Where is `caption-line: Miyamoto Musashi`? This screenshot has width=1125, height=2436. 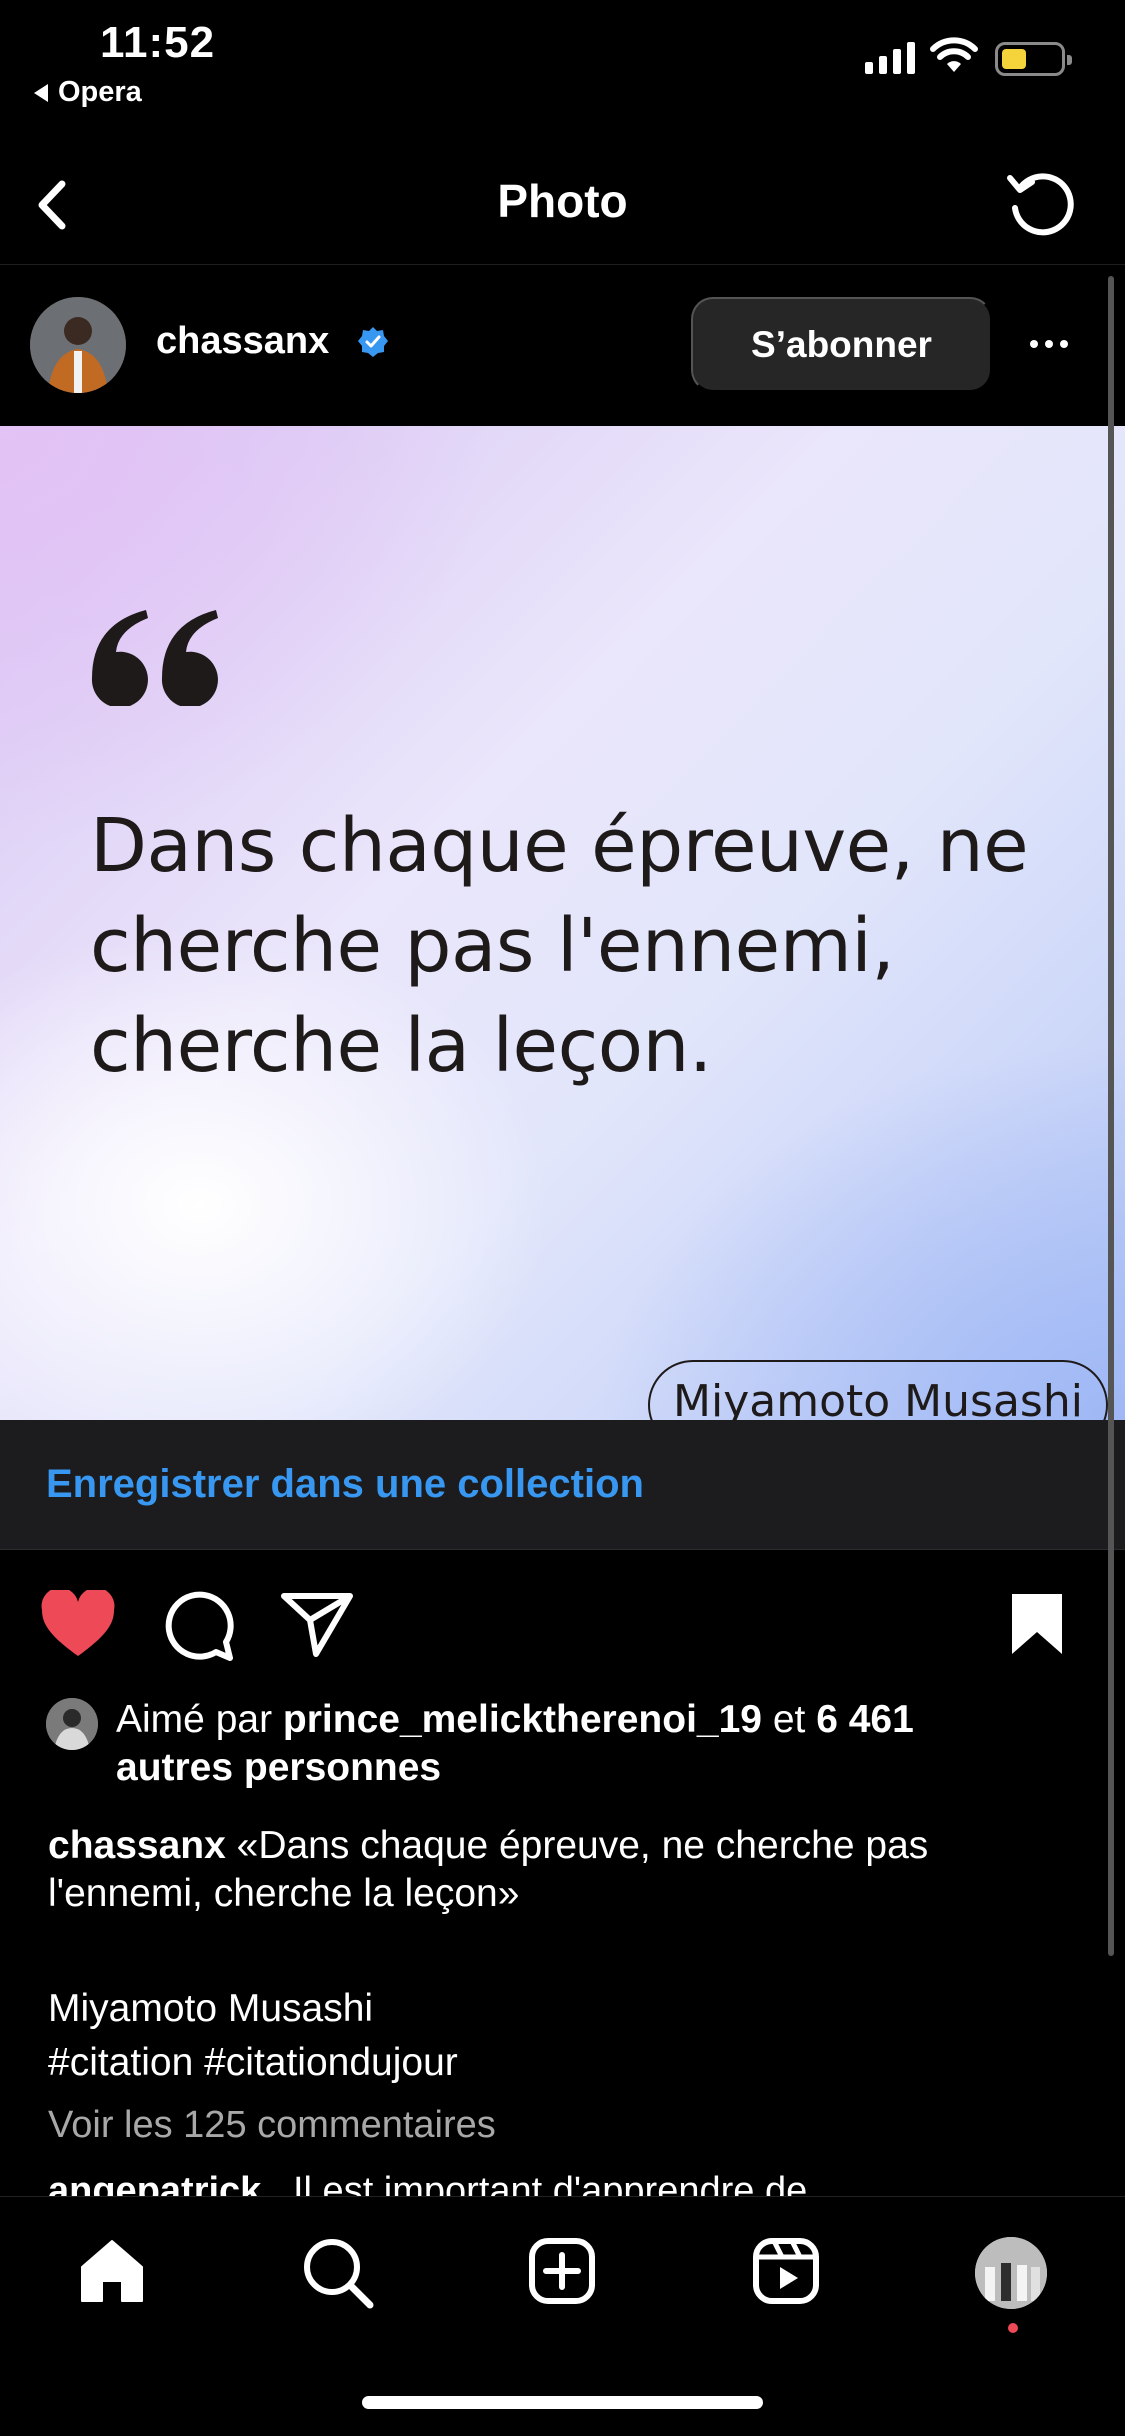
caption-line: Miyamoto Musashi is located at coordinates (211, 2008).